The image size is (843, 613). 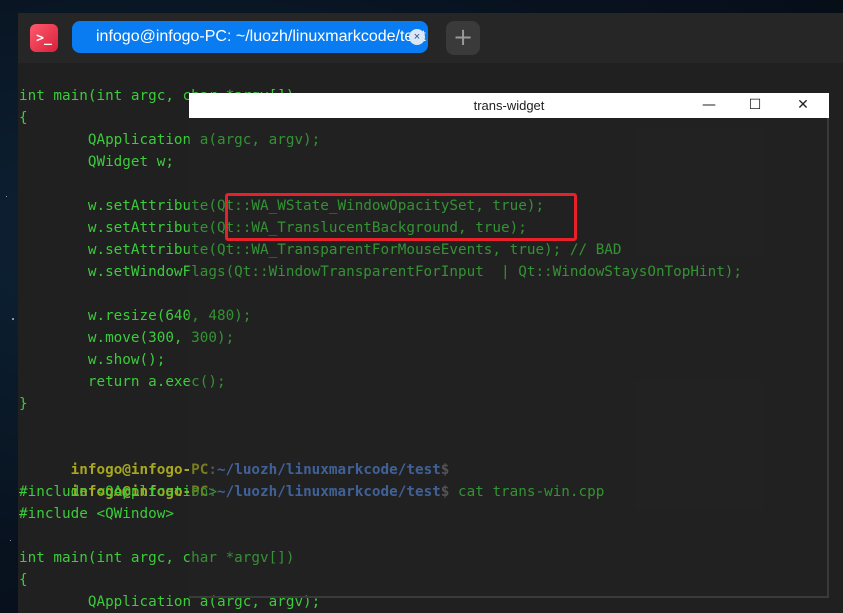 I want to click on terminal-line: #include <QApplication>, so click(x=118, y=492).